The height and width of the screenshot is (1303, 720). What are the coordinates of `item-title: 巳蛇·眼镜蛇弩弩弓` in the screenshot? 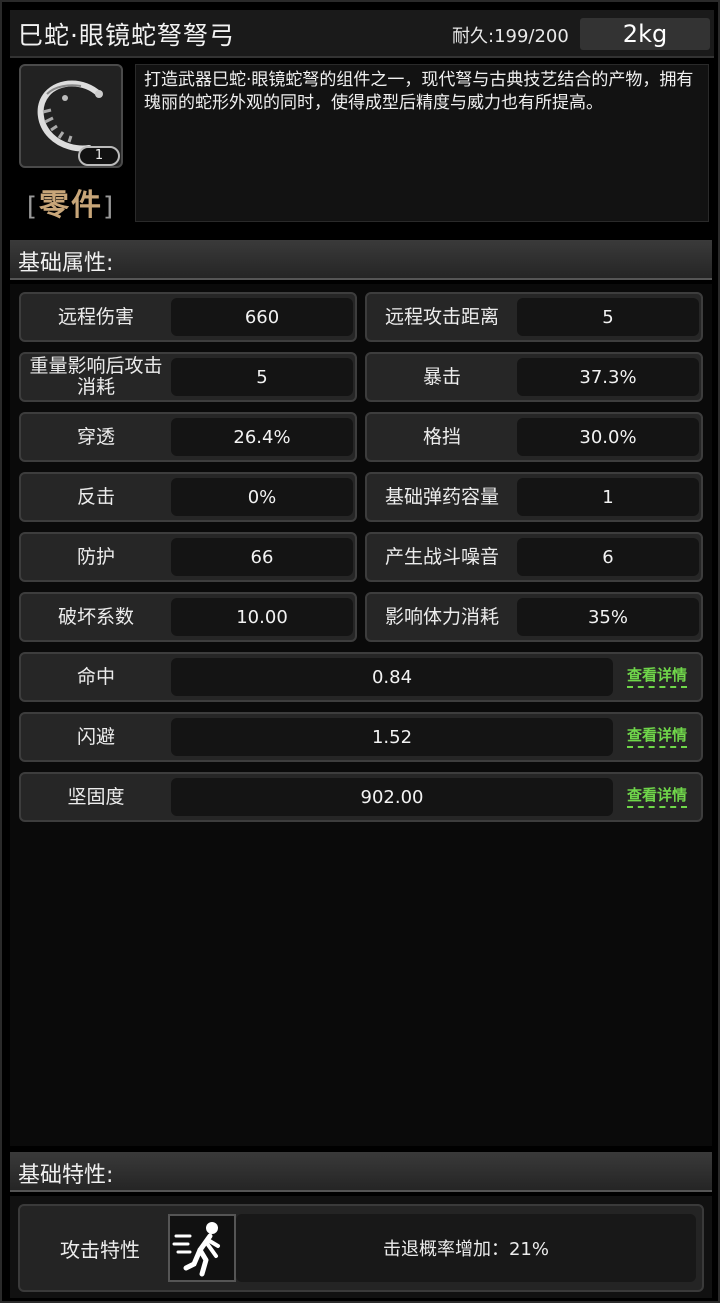 It's located at (126, 35).